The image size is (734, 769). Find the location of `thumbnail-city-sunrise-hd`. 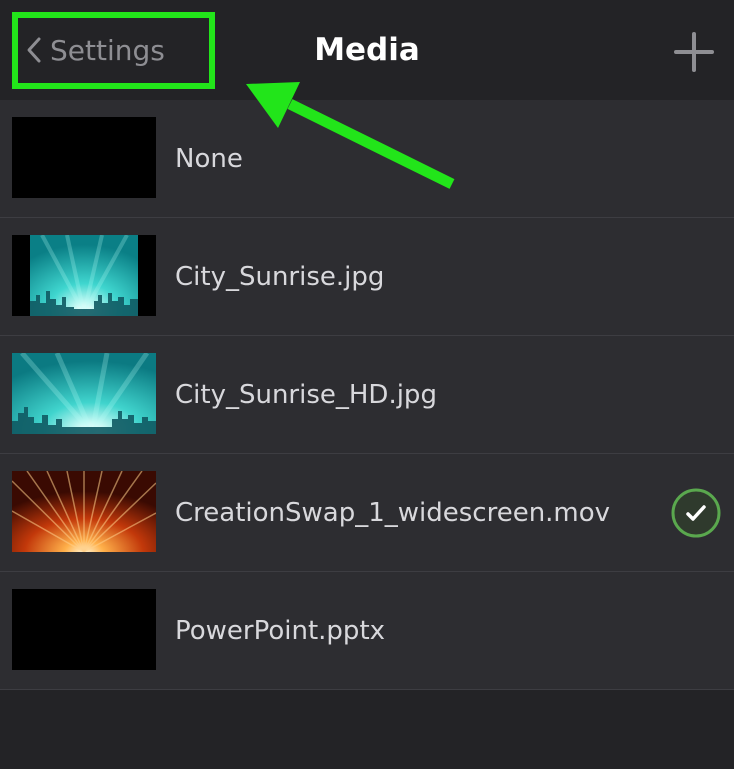

thumbnail-city-sunrise-hd is located at coordinates (84, 393).